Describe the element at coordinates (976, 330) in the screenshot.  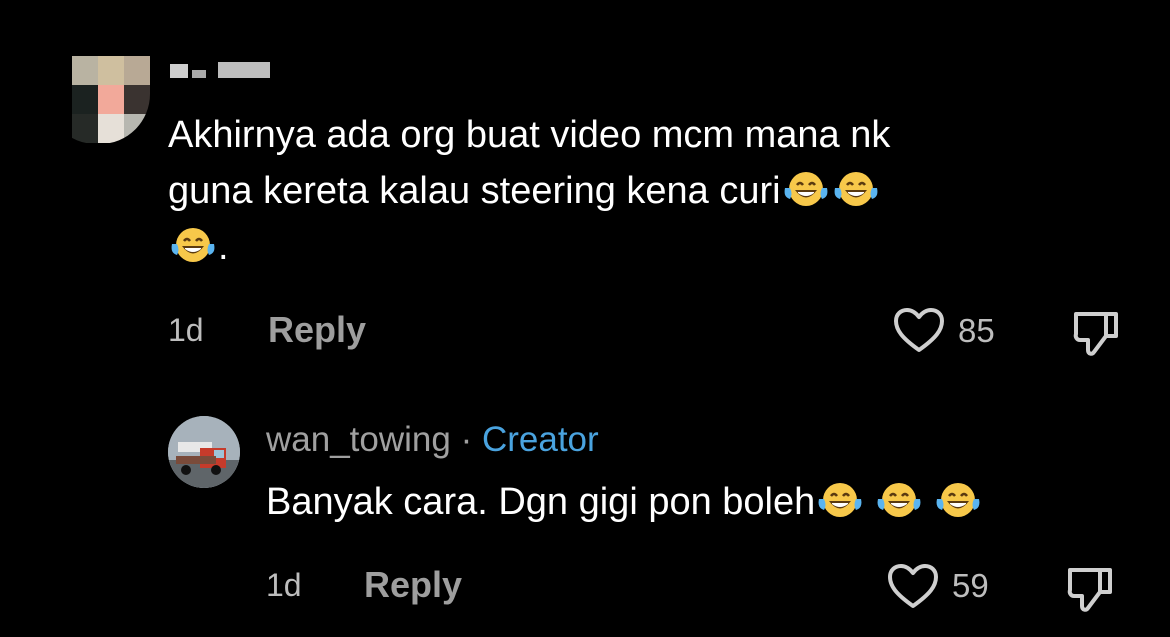
I see `like-count: 85` at that location.